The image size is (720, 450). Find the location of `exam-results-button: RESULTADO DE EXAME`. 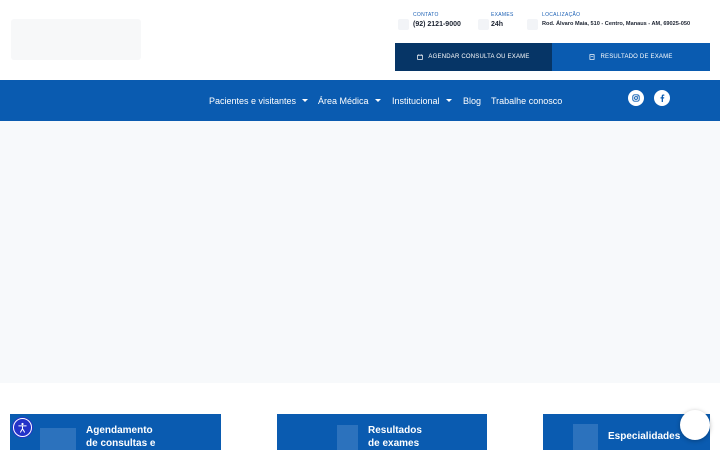

exam-results-button: RESULTADO DE EXAME is located at coordinates (631, 57).